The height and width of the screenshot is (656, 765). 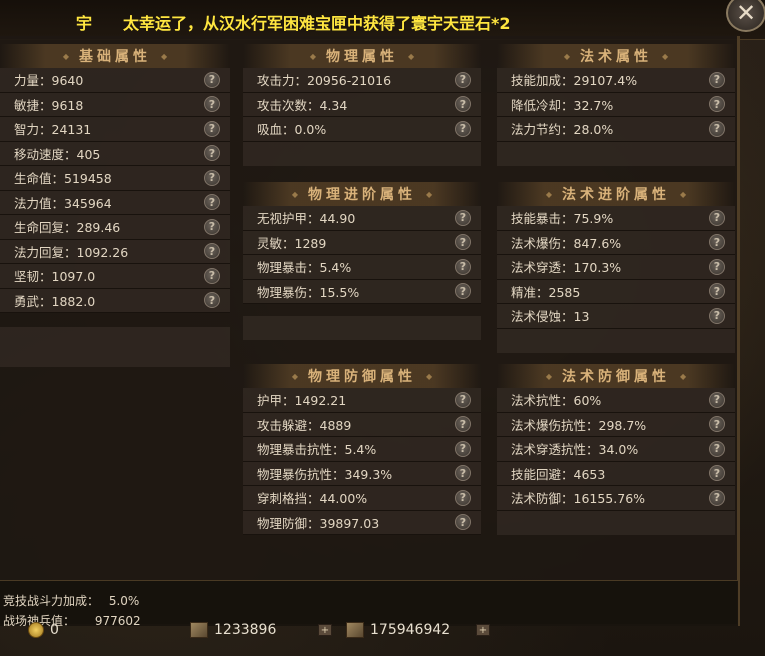 I want to click on attribute-row: 物理暴伤：15.5%?, so click(x=362, y=291).